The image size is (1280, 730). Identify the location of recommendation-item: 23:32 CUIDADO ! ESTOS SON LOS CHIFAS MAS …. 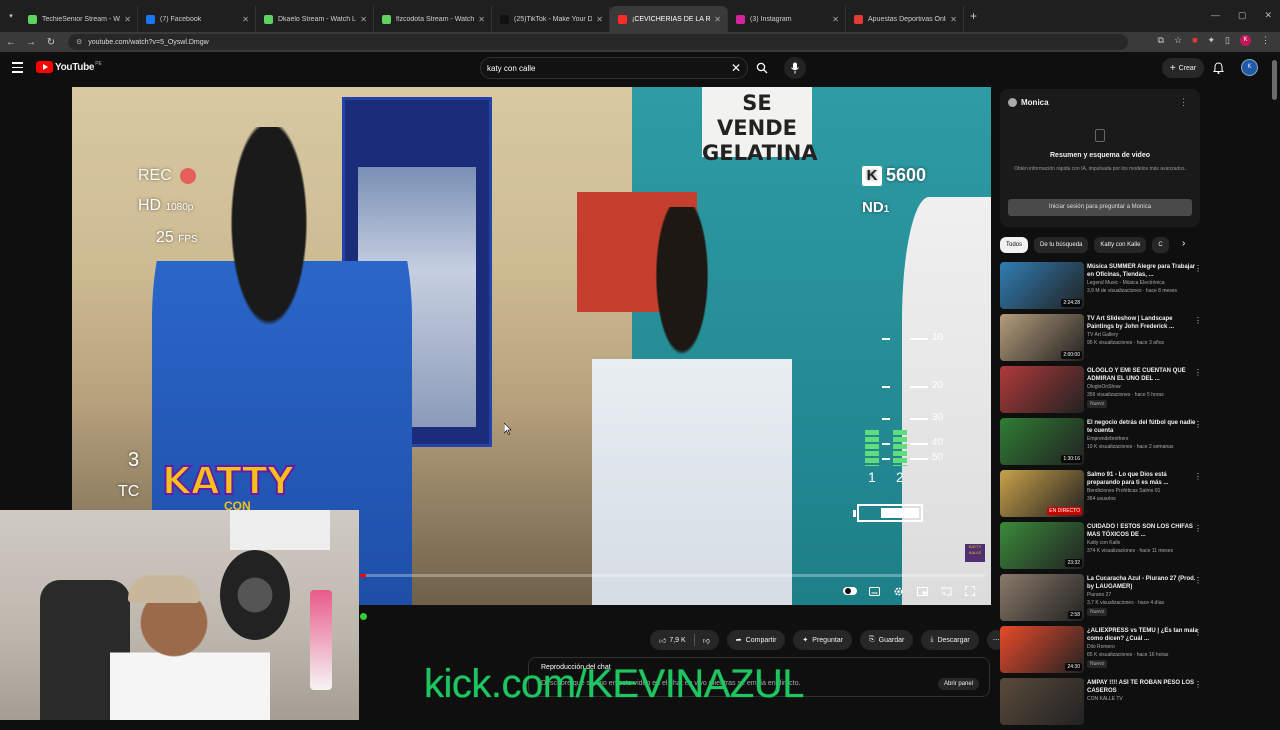
(1105, 548).